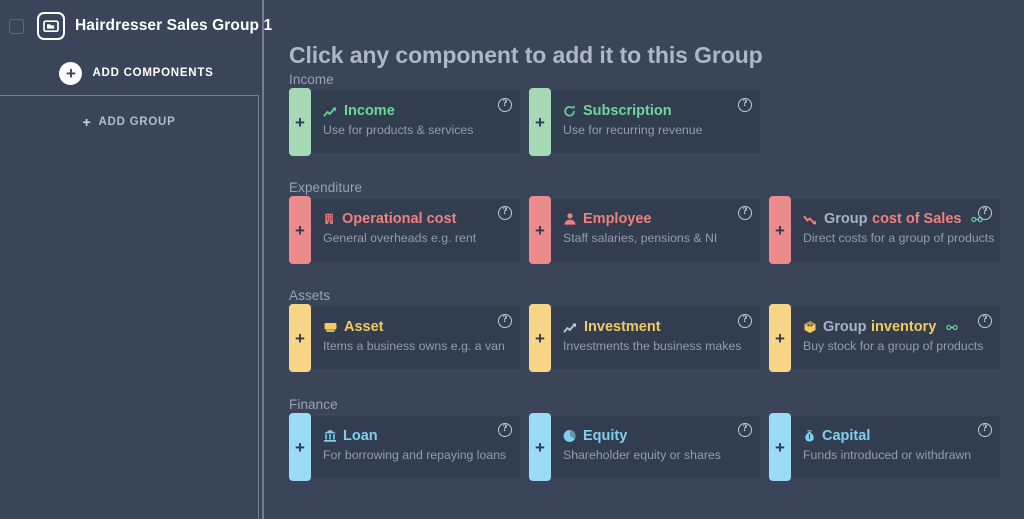 The height and width of the screenshot is (519, 1024). Describe the element at coordinates (917, 219) in the screenshot. I see `card-title-text: cost of Sales` at that location.